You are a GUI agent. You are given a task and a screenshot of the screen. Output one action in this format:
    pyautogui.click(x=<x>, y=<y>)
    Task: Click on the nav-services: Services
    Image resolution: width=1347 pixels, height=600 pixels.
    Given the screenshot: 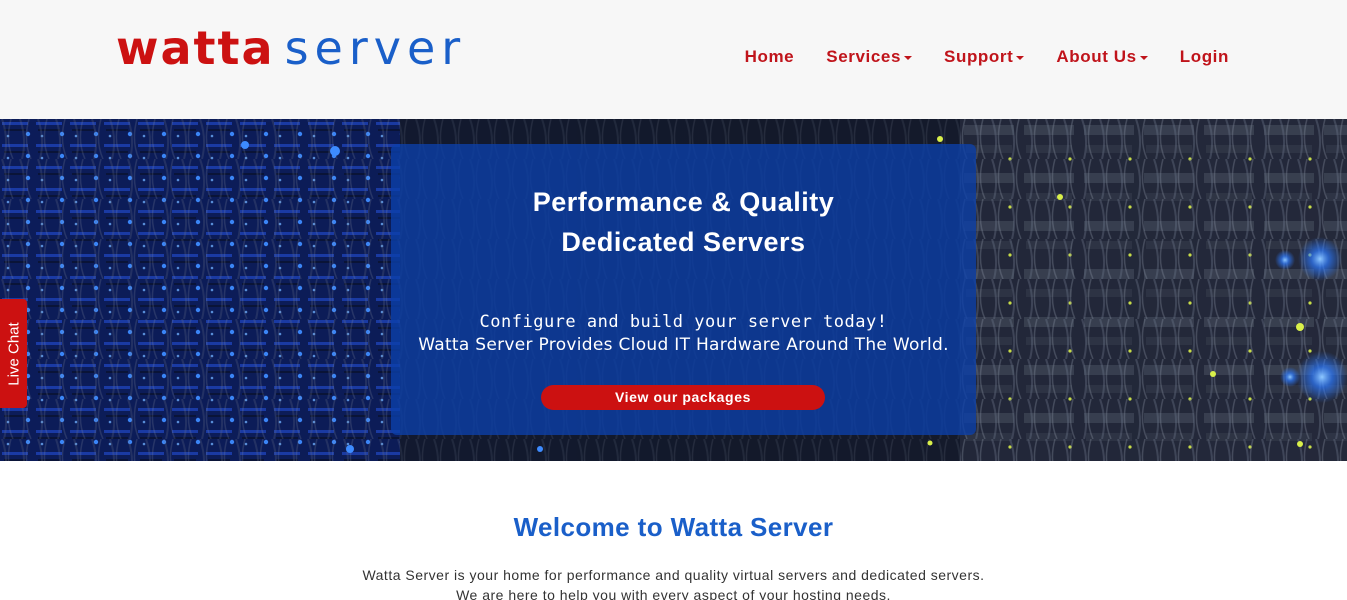 What is the action you would take?
    pyautogui.click(x=869, y=57)
    